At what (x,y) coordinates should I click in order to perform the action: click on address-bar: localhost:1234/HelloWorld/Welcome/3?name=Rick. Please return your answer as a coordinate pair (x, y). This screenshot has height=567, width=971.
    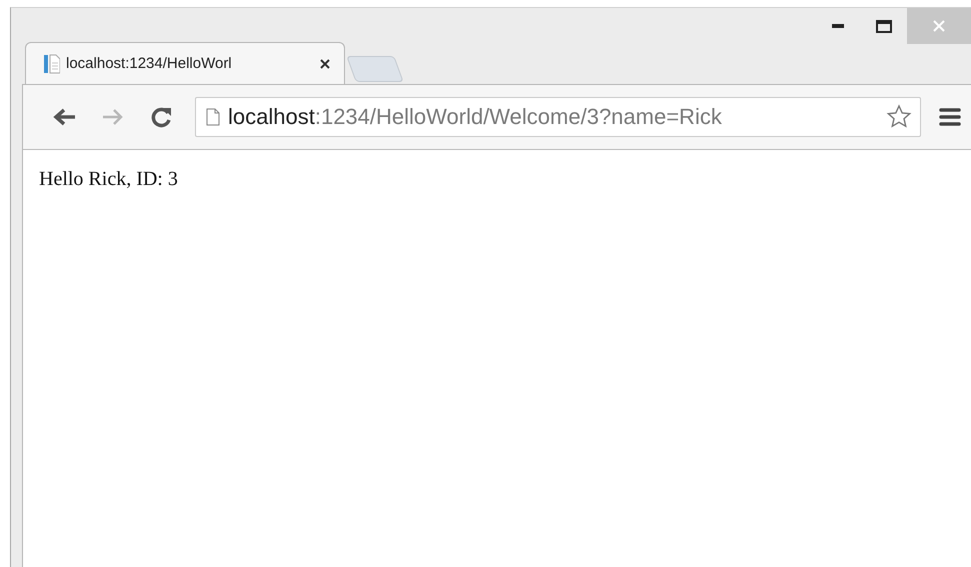
    Looking at the image, I should click on (558, 117).